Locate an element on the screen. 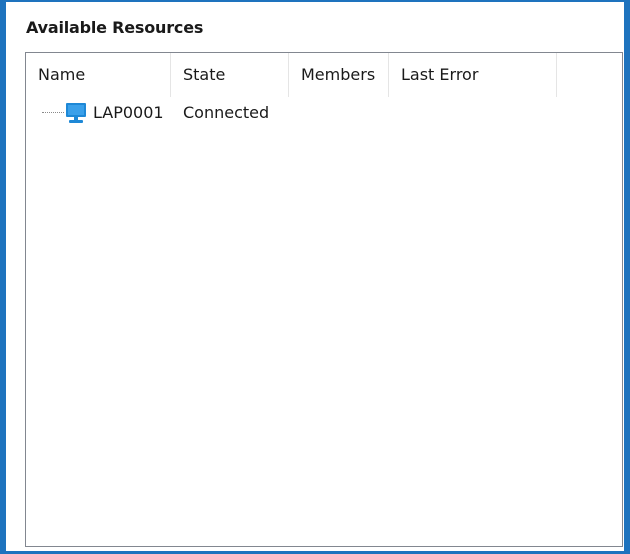 The image size is (630, 554). column-header-state: State is located at coordinates (230, 75).